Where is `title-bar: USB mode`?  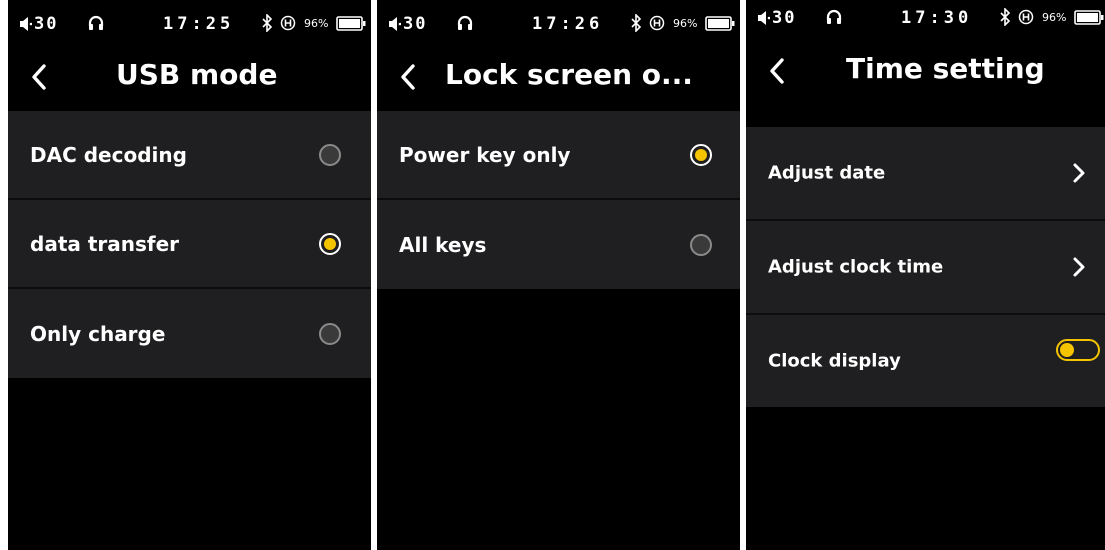 title-bar: USB mode is located at coordinates (189, 79).